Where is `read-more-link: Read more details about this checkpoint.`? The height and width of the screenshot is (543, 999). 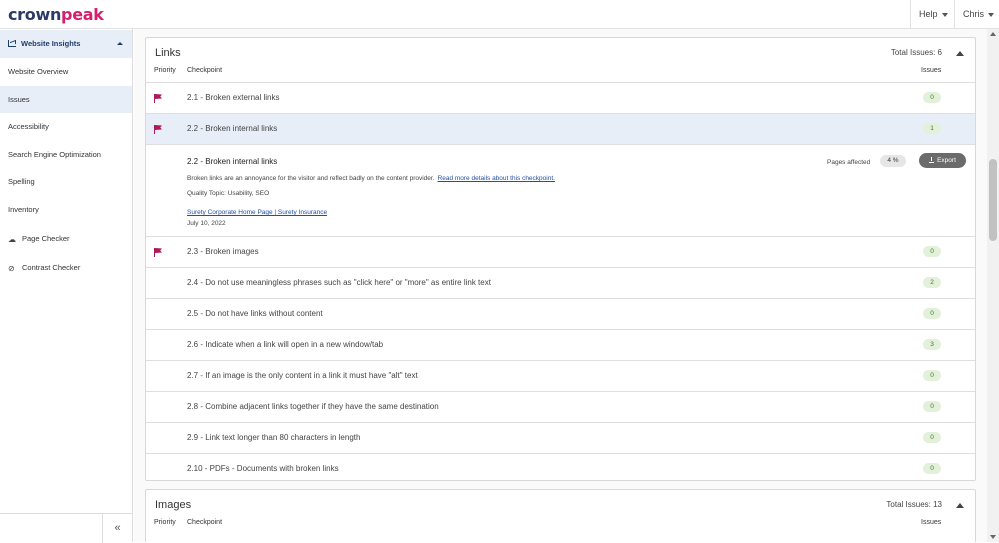 read-more-link: Read more details about this checkpoint. is located at coordinates (496, 178).